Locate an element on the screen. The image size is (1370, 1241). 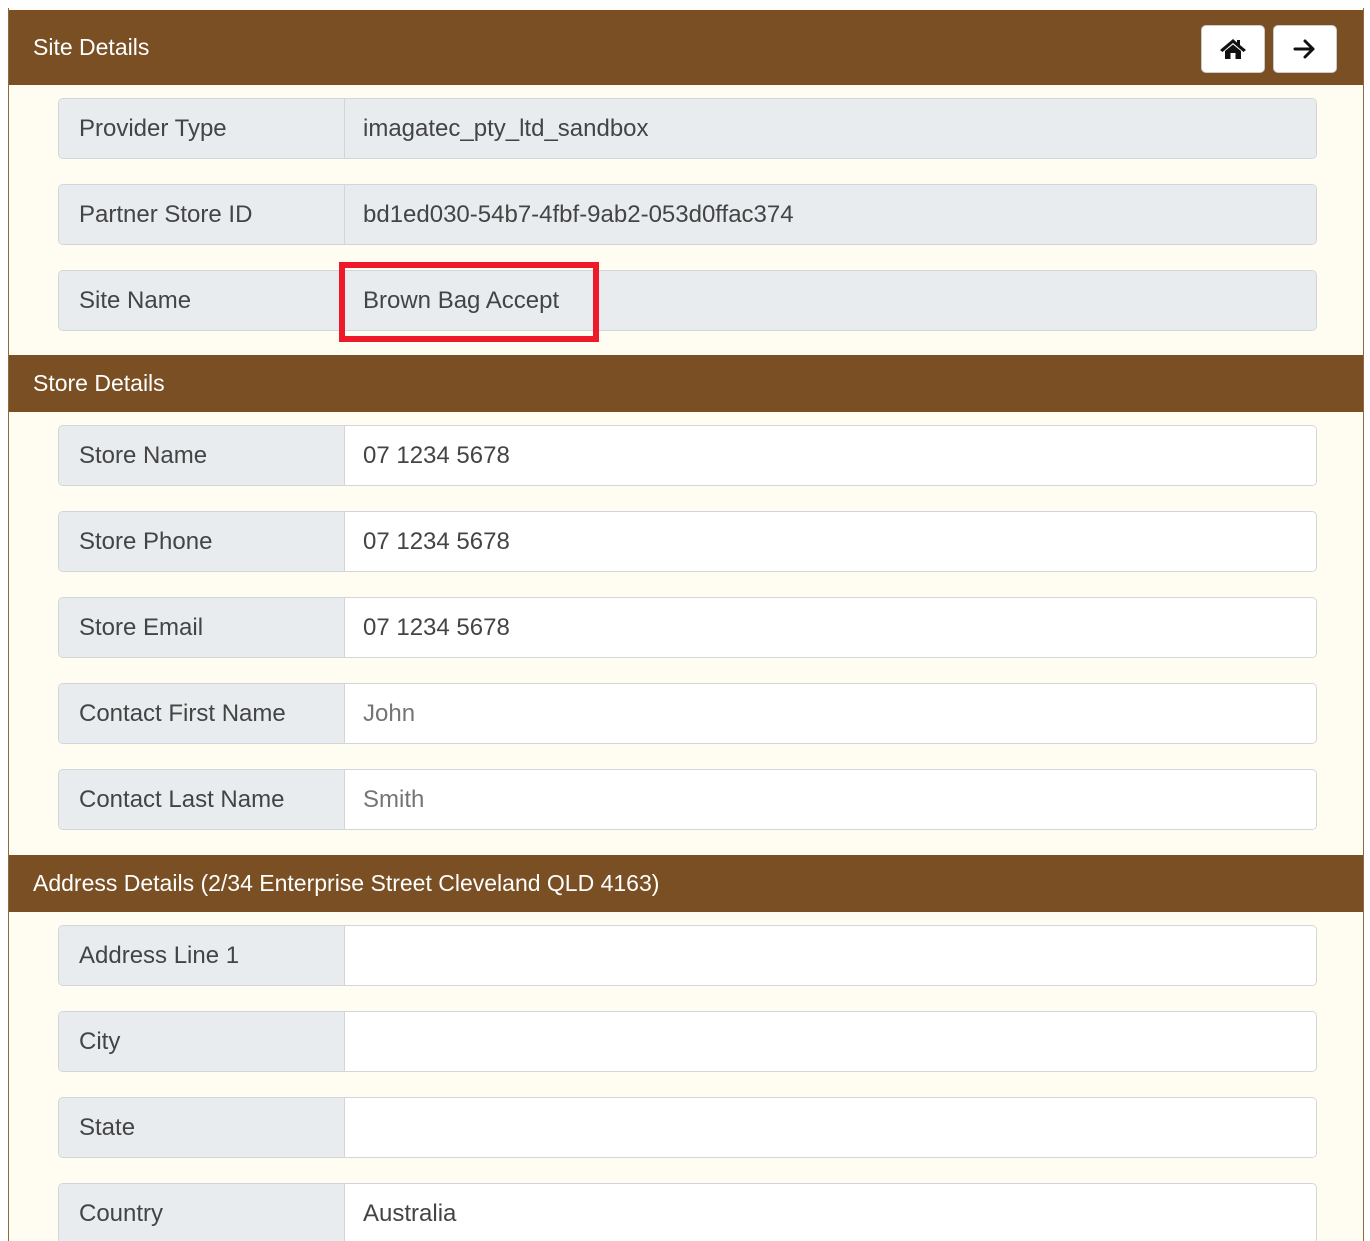
contact-first-name-input is located at coordinates (830, 713).